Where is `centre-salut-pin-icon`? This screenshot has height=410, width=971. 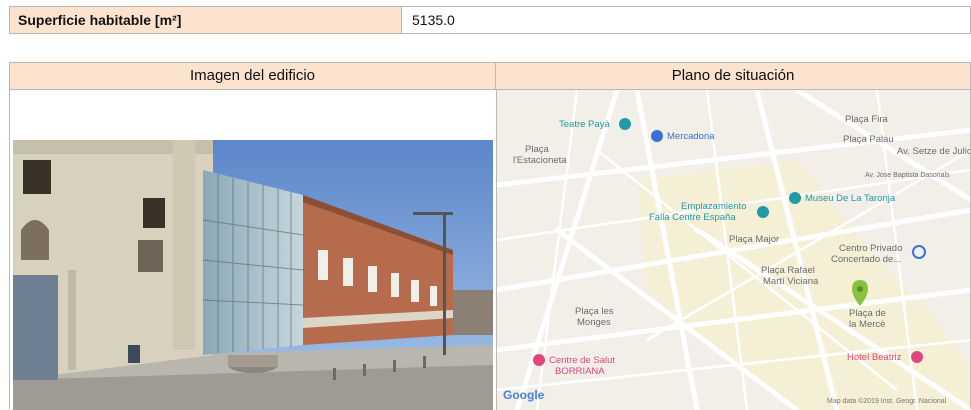
centre-salut-pin-icon is located at coordinates (539, 360).